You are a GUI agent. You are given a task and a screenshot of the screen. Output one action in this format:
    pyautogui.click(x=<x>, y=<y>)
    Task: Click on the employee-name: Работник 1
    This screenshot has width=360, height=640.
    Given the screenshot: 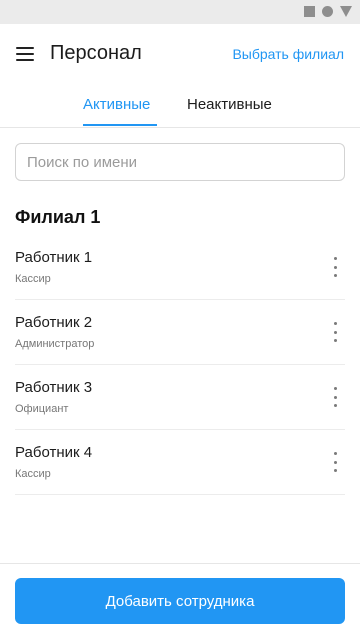 What is the action you would take?
    pyautogui.click(x=54, y=257)
    